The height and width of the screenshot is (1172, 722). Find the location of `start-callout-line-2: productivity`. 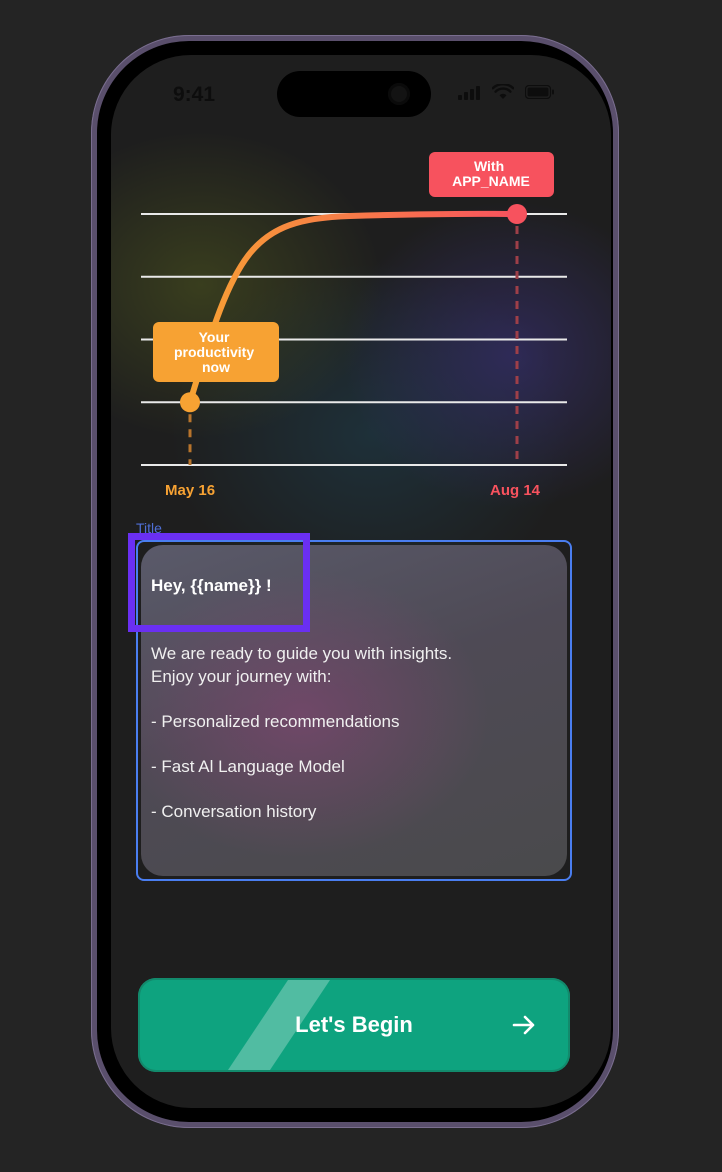

start-callout-line-2: productivity is located at coordinates (214, 352).